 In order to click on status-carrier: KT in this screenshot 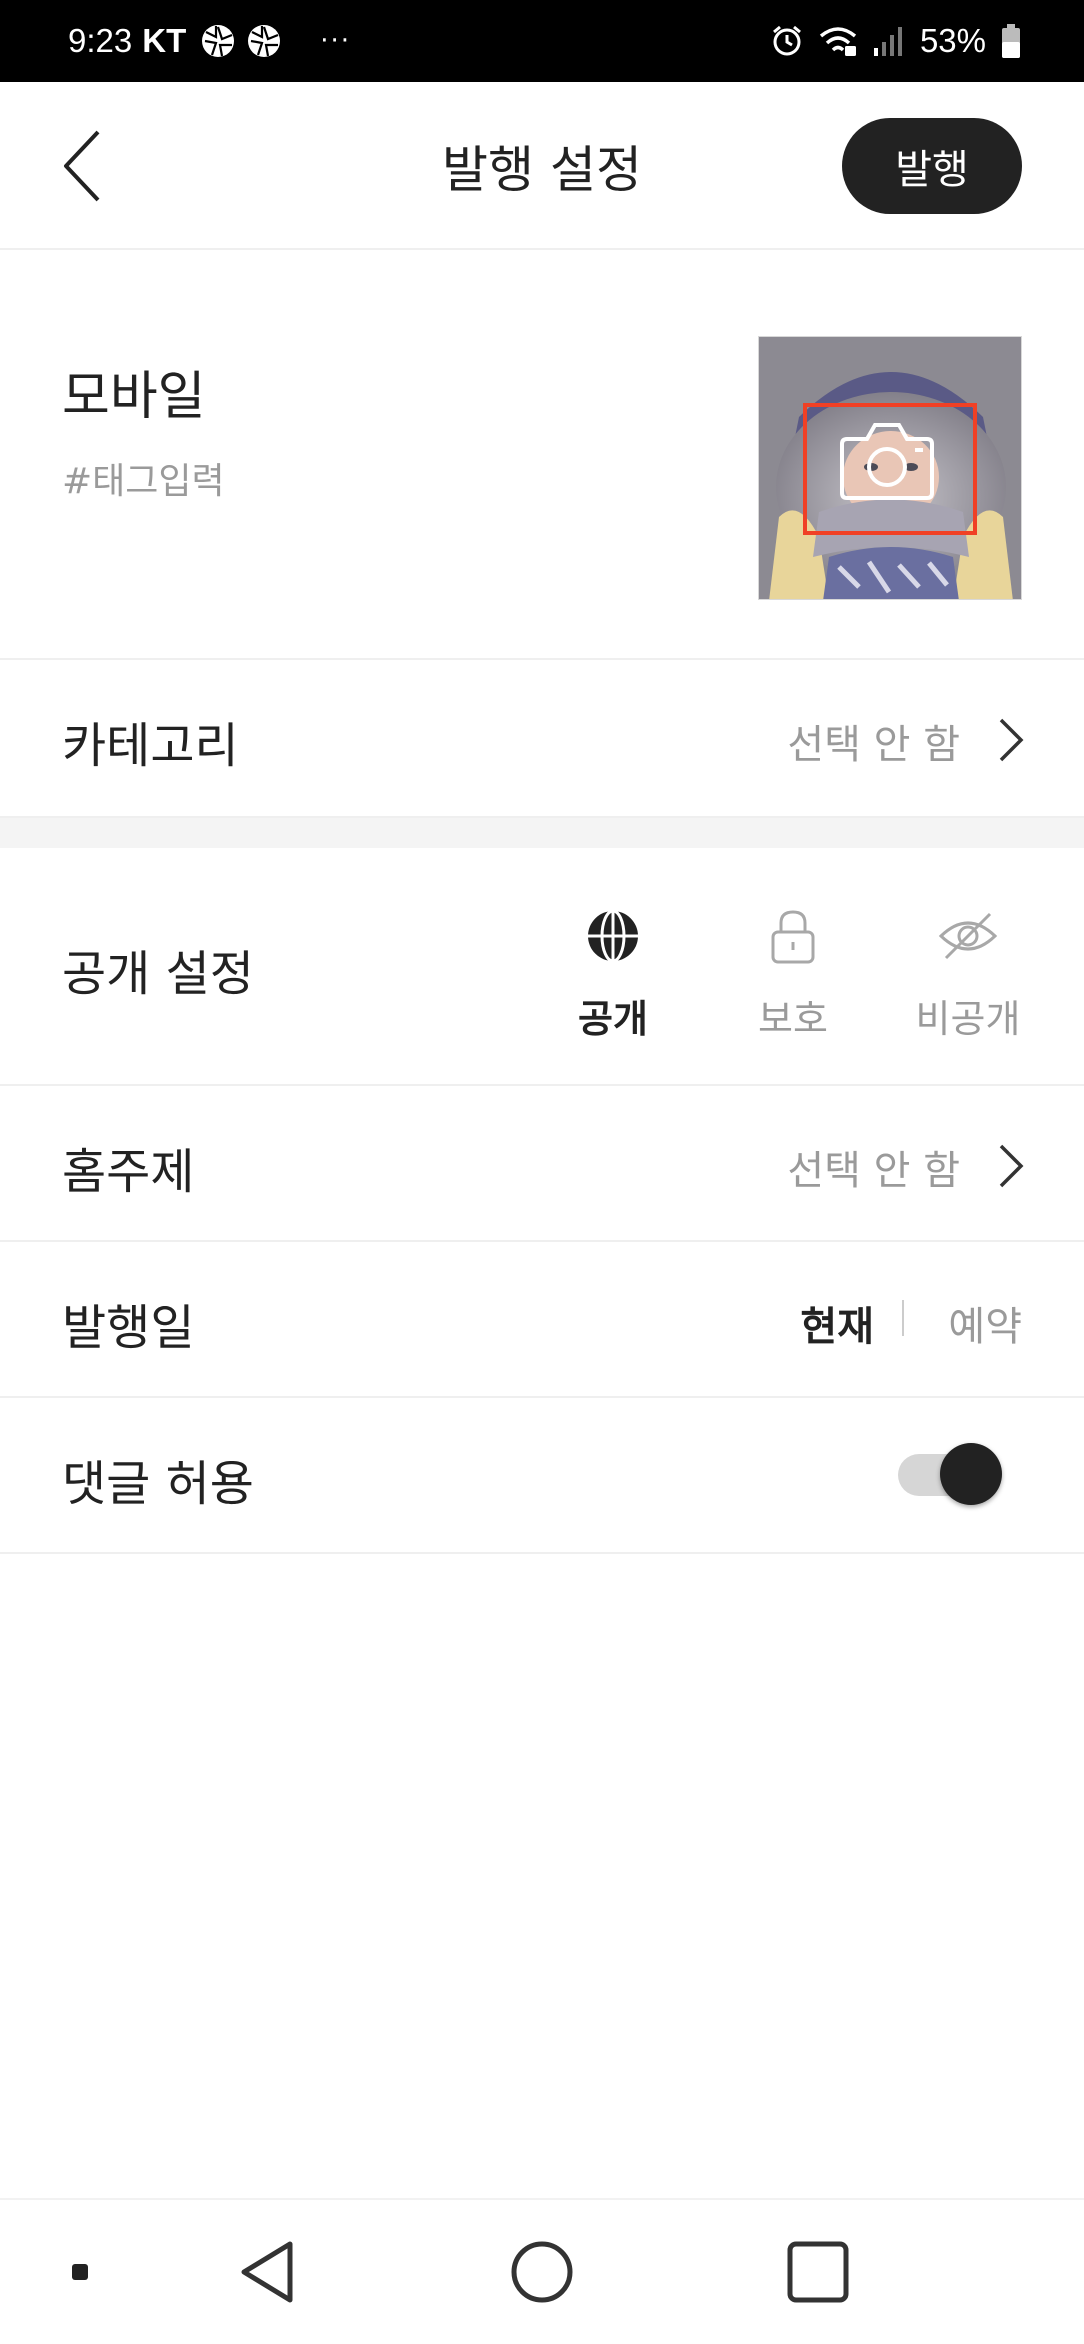, I will do `click(164, 40)`.